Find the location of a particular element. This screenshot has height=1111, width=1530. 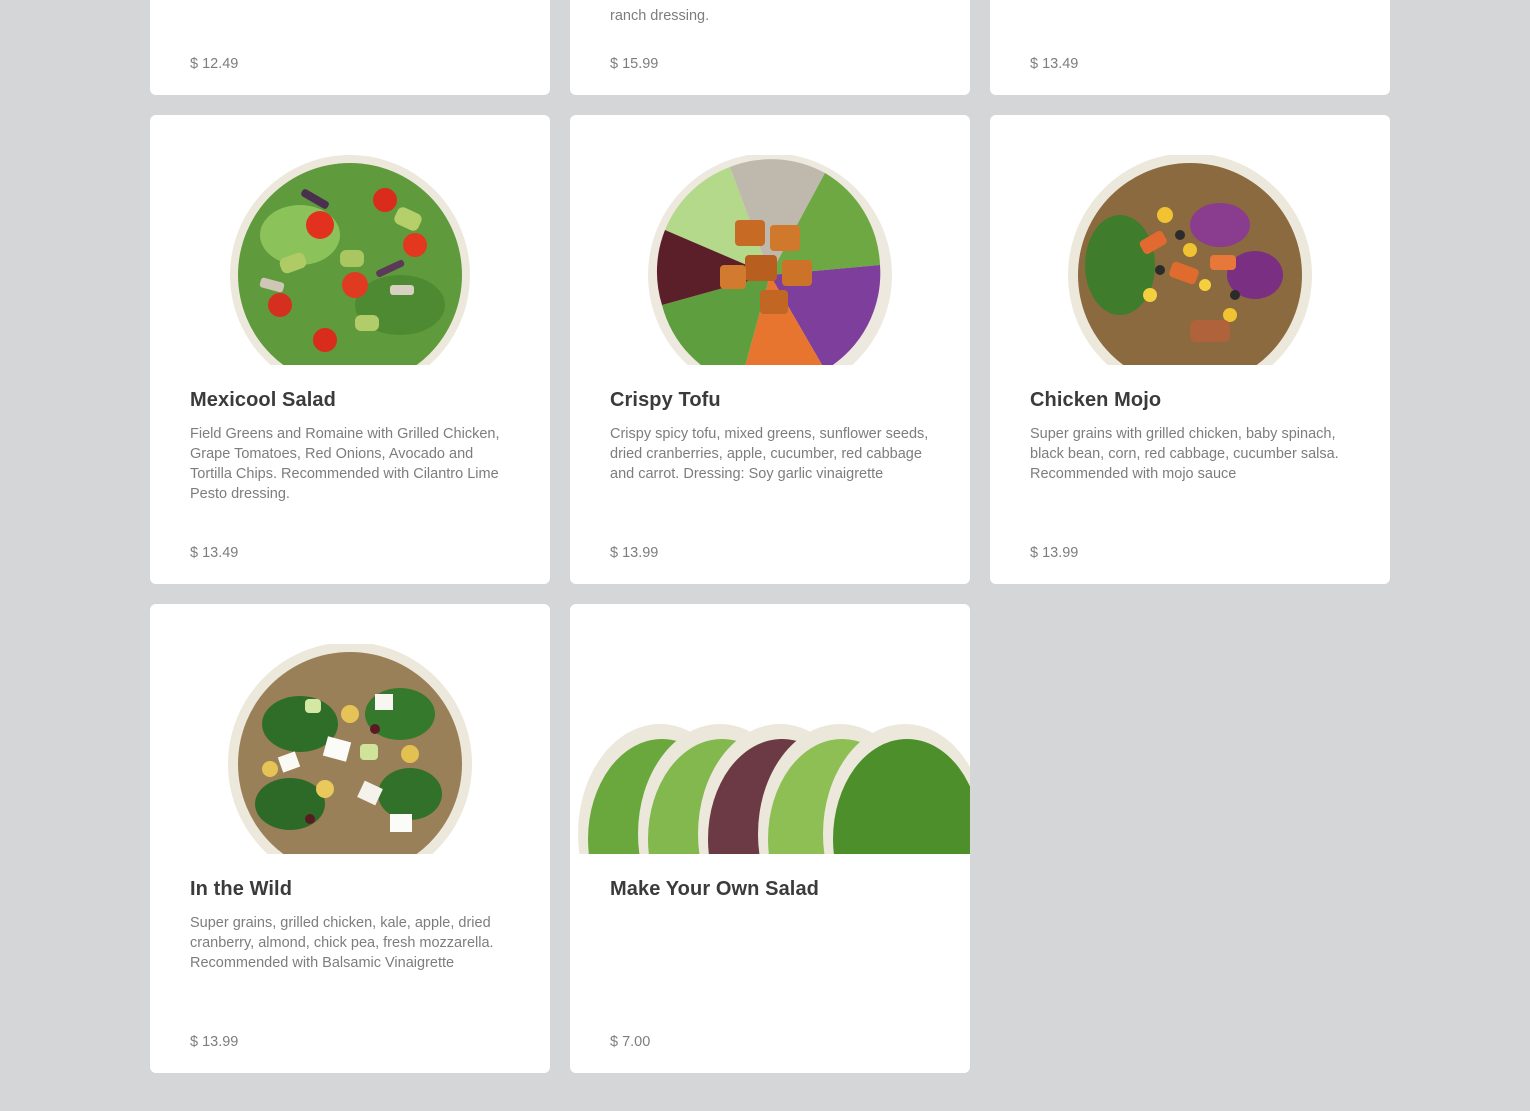

item-description: ranch dressing. is located at coordinates (660, 16).